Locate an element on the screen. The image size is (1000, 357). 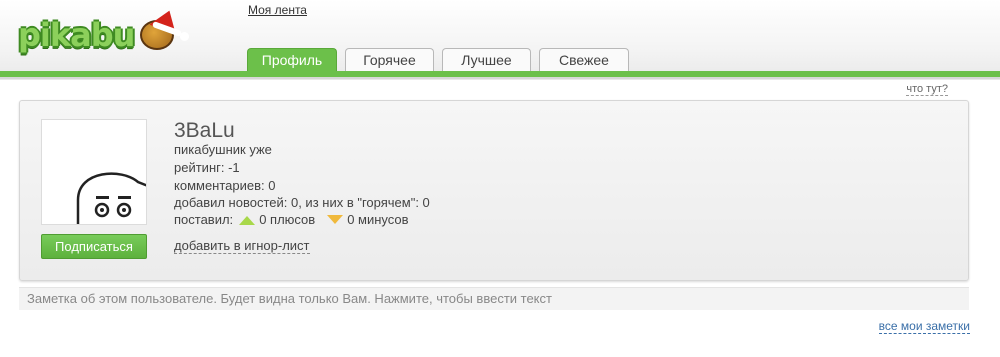
site-logo: pikabu is located at coordinates (104, 31).